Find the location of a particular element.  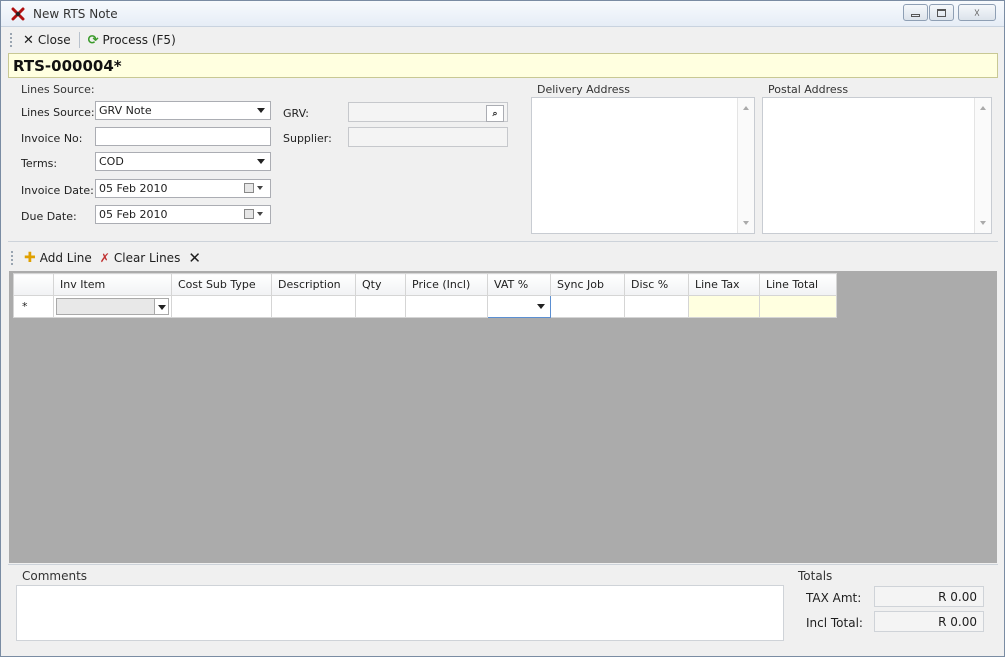

incl-total-label: Incl Total: is located at coordinates (834, 623).